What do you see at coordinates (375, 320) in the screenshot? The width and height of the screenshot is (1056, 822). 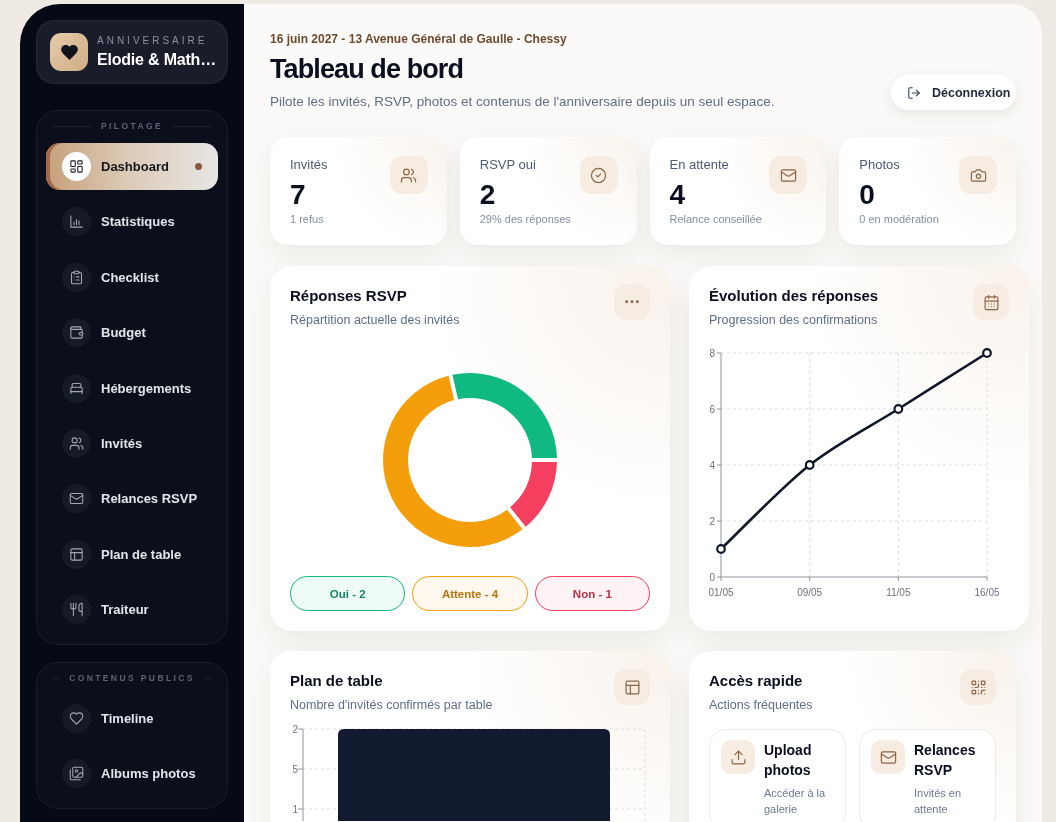 I see `card-subtitle: Répartition actuelle des invités` at bounding box center [375, 320].